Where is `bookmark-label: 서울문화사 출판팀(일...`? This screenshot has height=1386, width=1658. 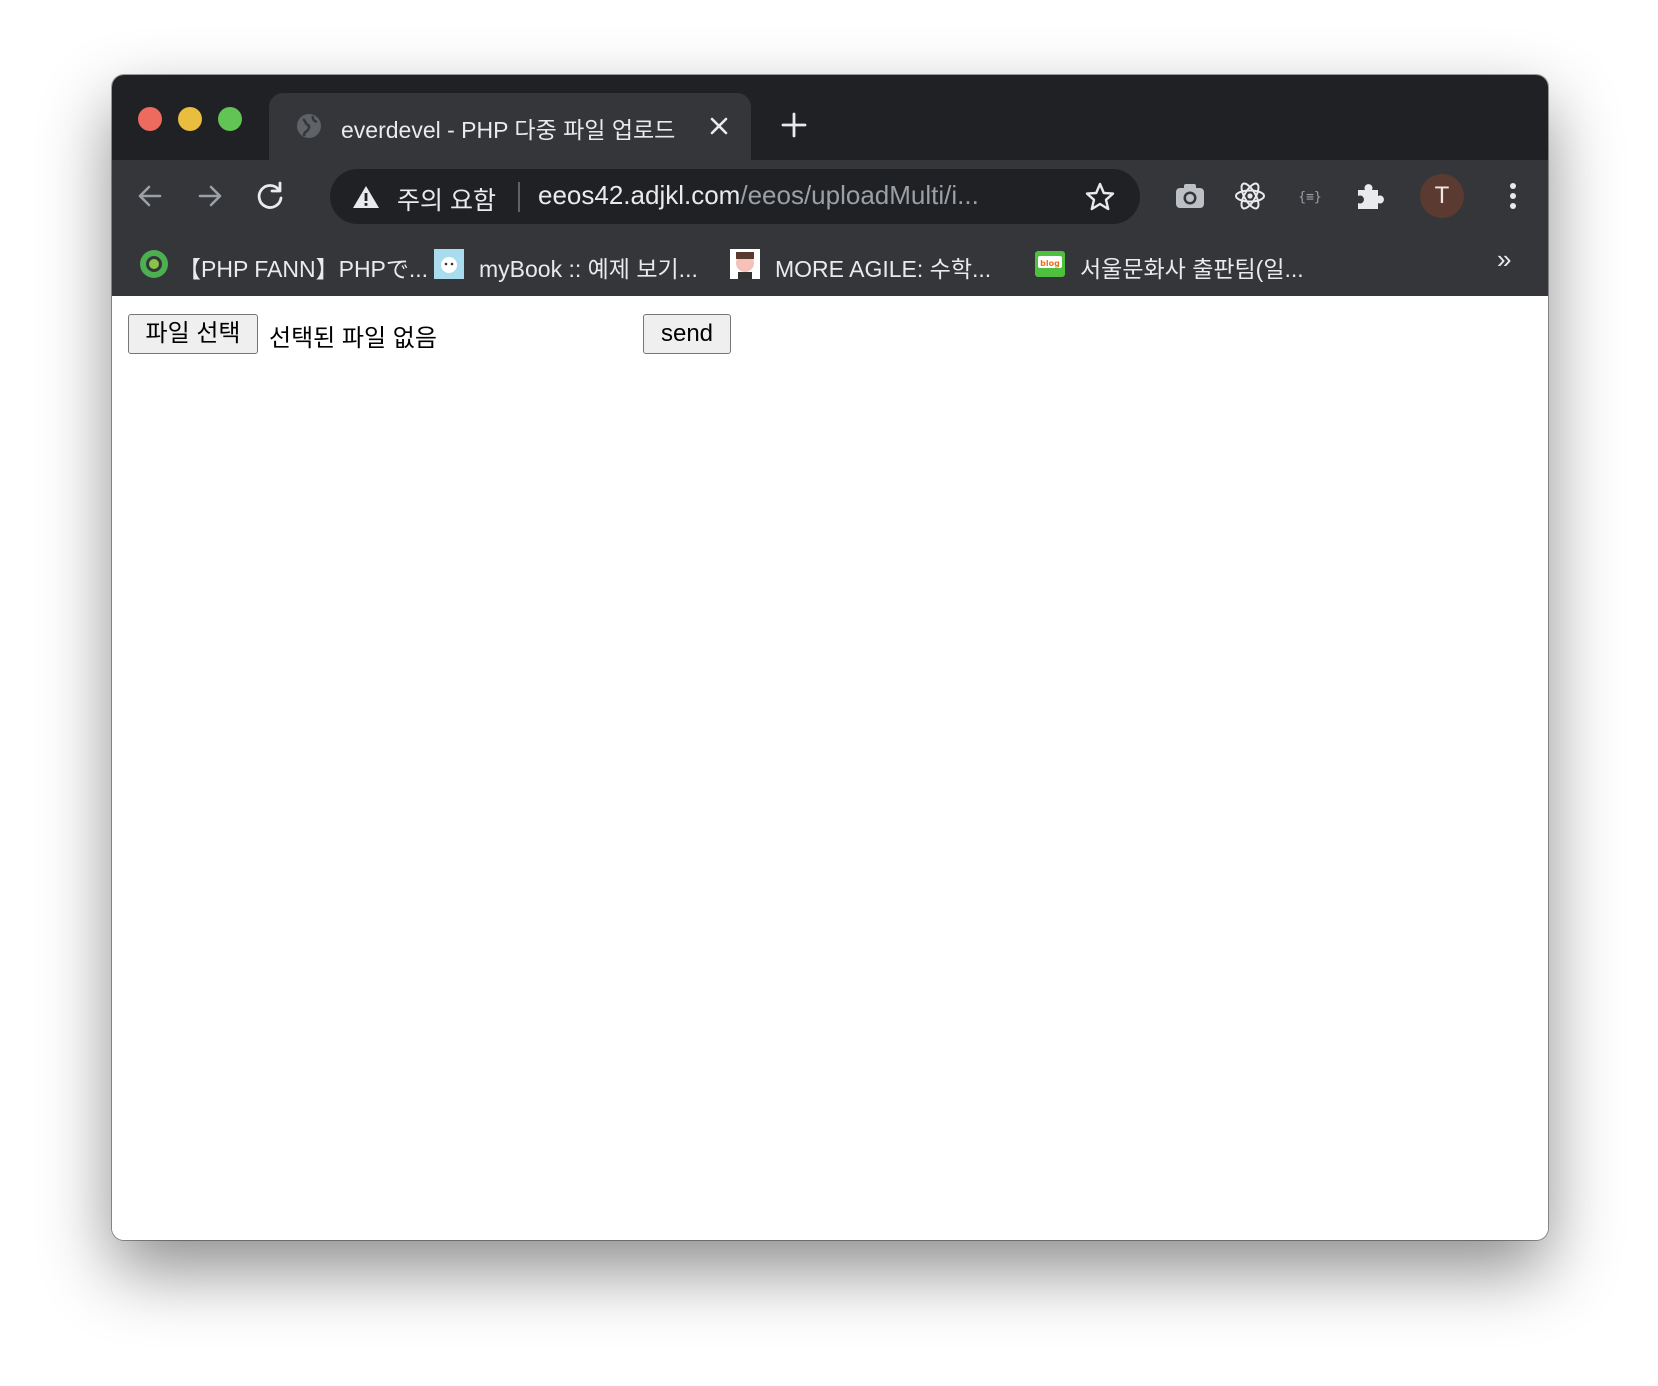
bookmark-label: 서울문화사 출판팀(일... is located at coordinates (1192, 269).